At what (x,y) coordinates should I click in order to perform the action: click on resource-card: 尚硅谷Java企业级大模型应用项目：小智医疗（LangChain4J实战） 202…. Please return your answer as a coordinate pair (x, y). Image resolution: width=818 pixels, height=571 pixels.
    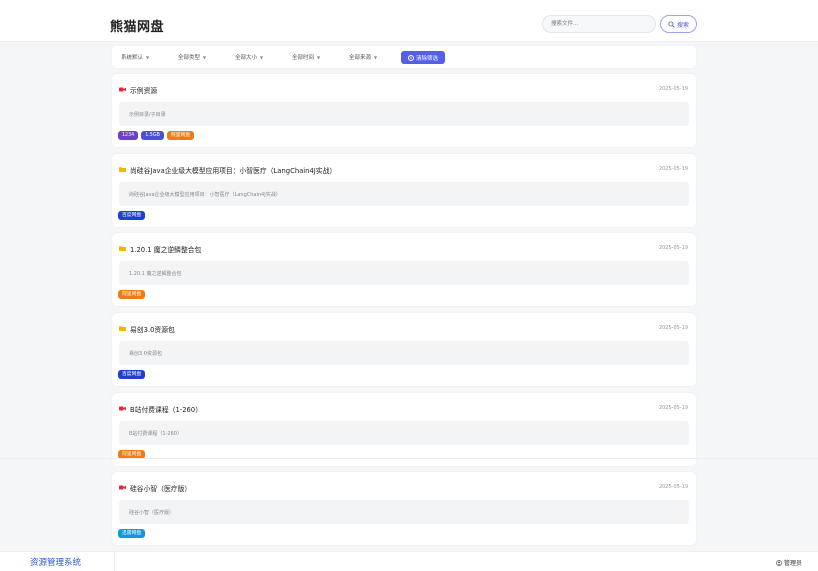
    Looking at the image, I should click on (404, 190).